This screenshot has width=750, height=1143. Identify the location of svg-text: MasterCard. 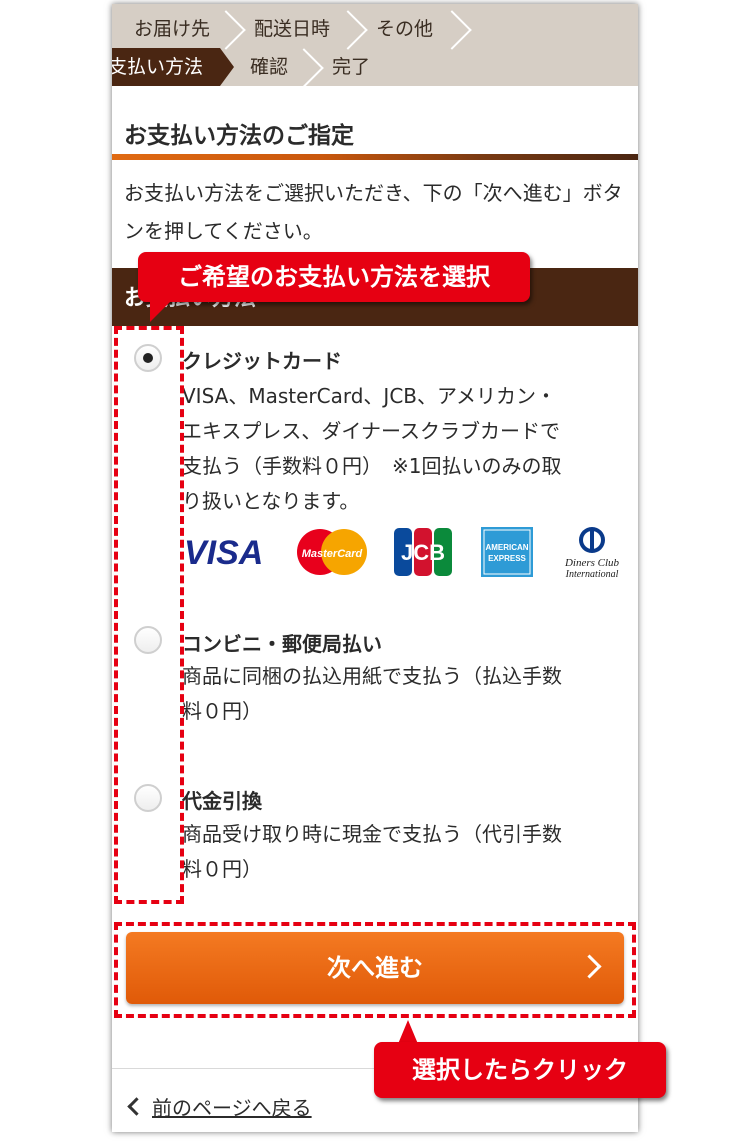
(332, 554).